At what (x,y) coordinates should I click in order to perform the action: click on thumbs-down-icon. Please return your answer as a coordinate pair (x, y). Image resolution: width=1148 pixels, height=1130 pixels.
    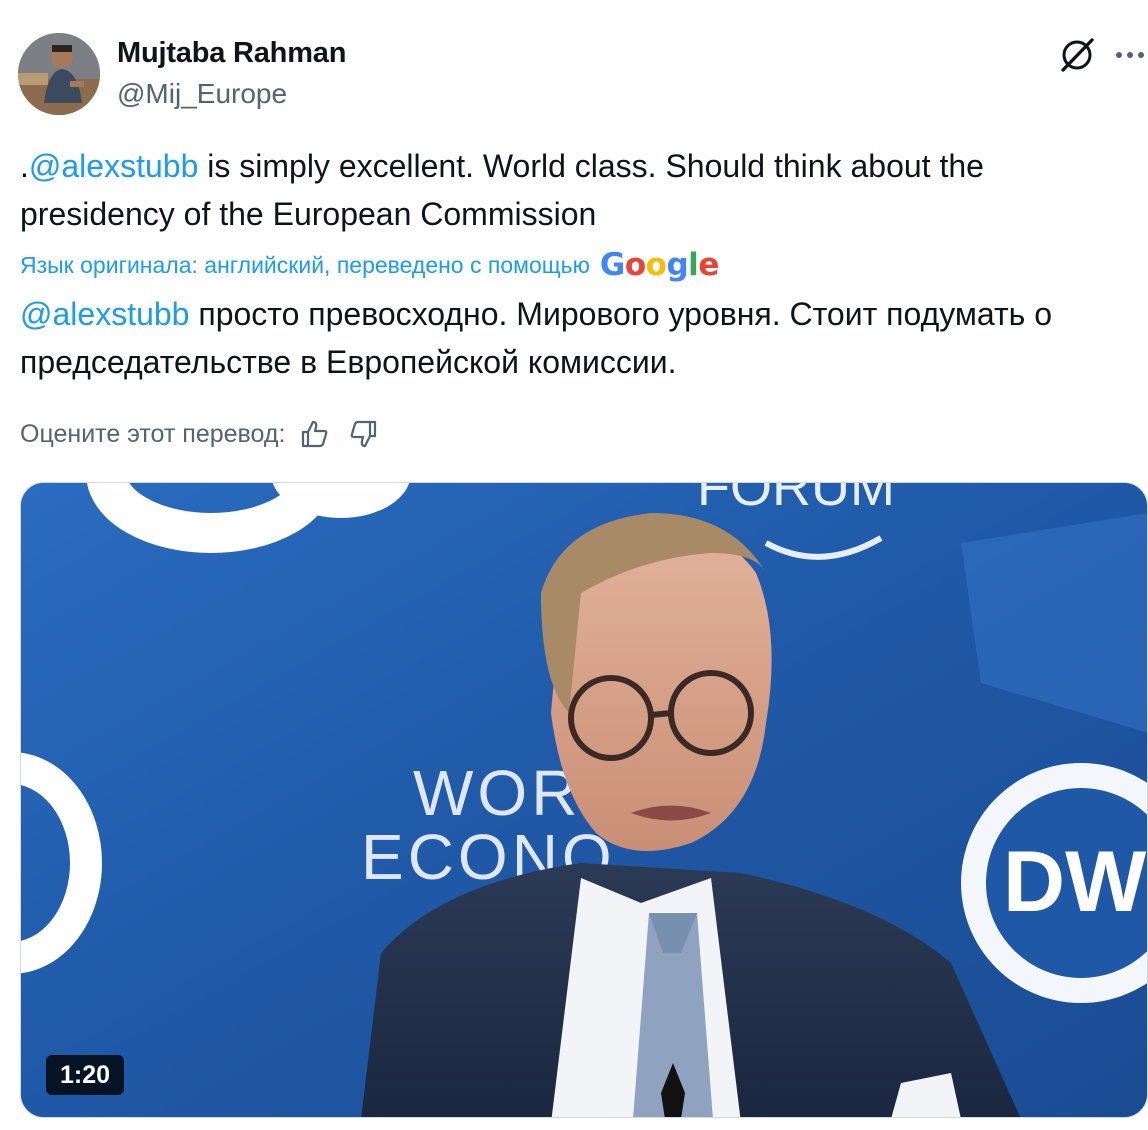
    Looking at the image, I should click on (364, 434).